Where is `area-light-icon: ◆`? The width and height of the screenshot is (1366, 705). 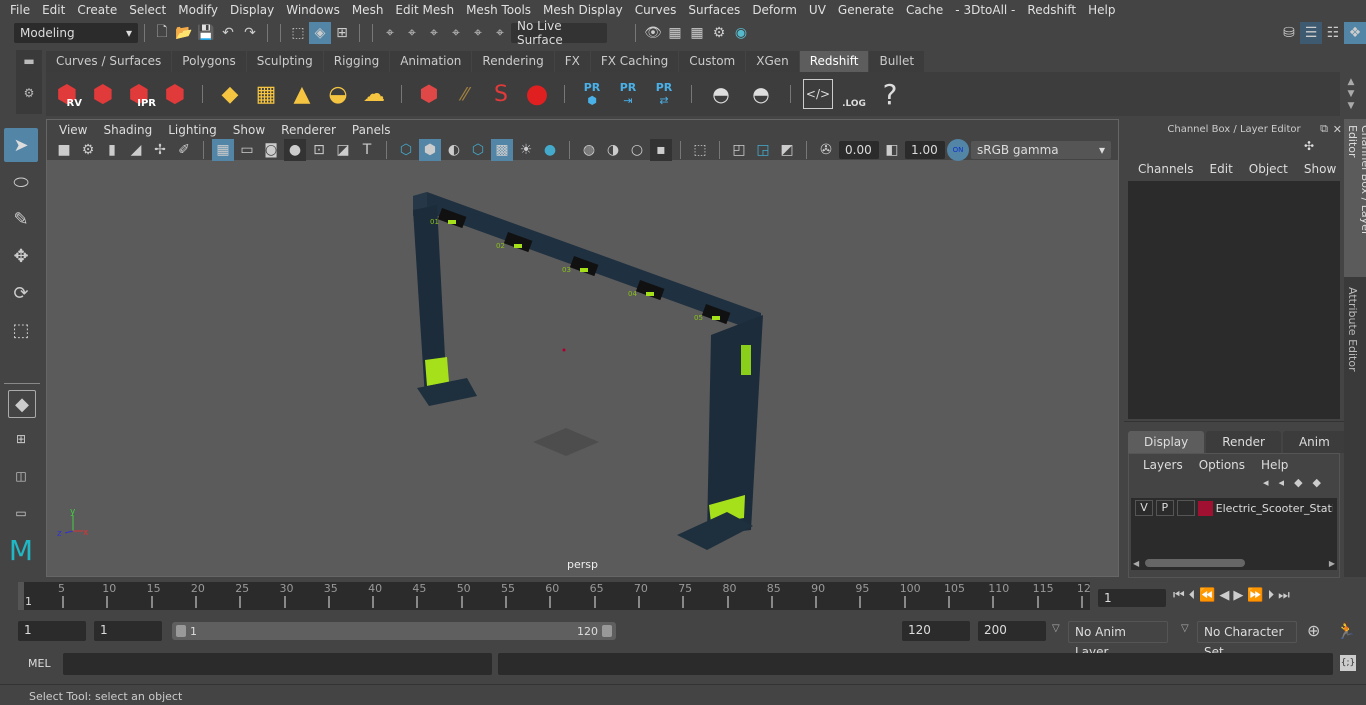 area-light-icon: ◆ is located at coordinates (230, 94).